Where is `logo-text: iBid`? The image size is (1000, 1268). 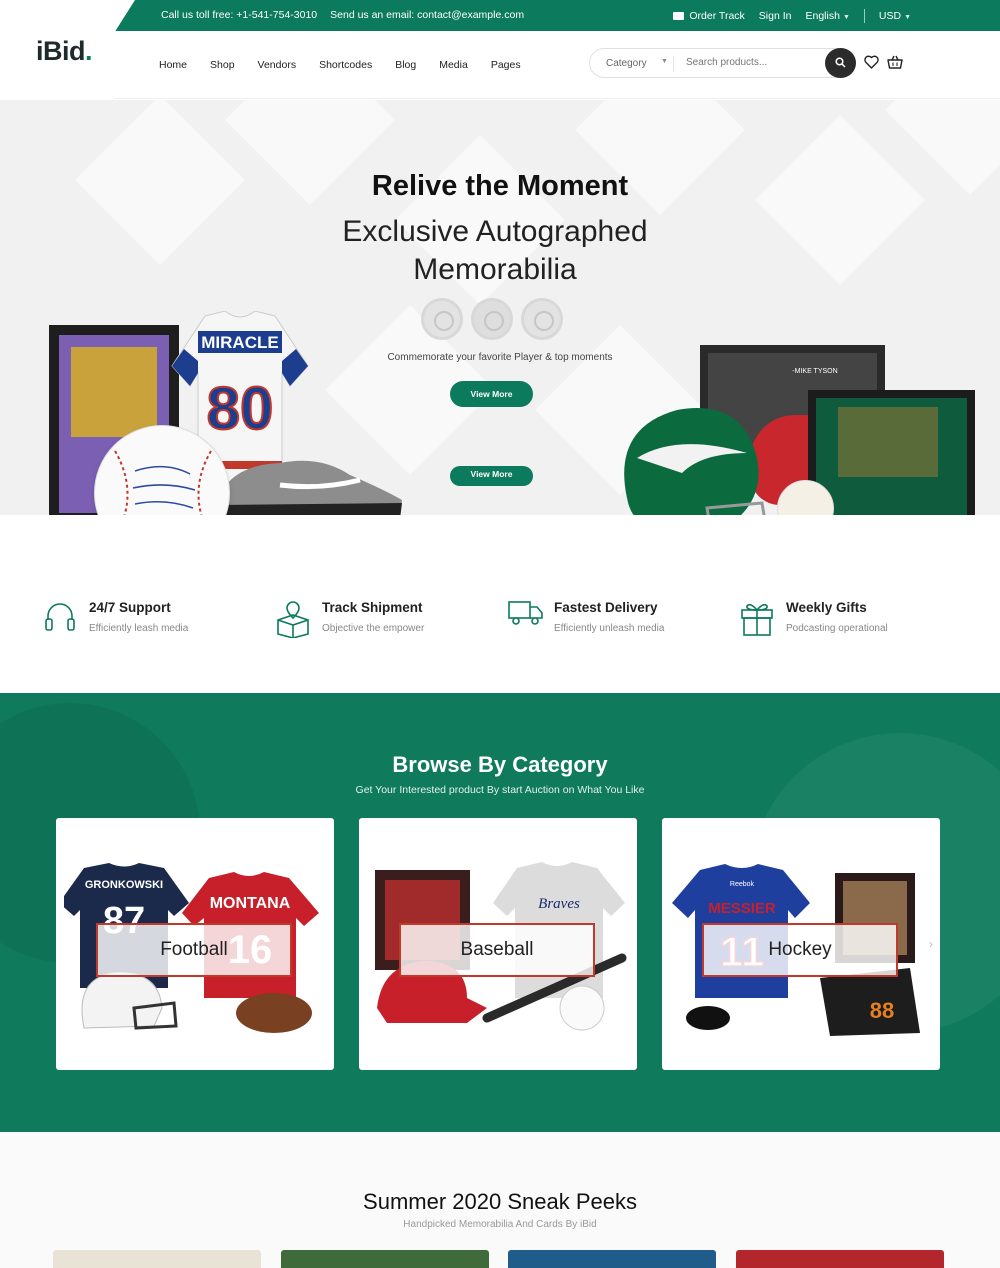 logo-text: iBid is located at coordinates (61, 51).